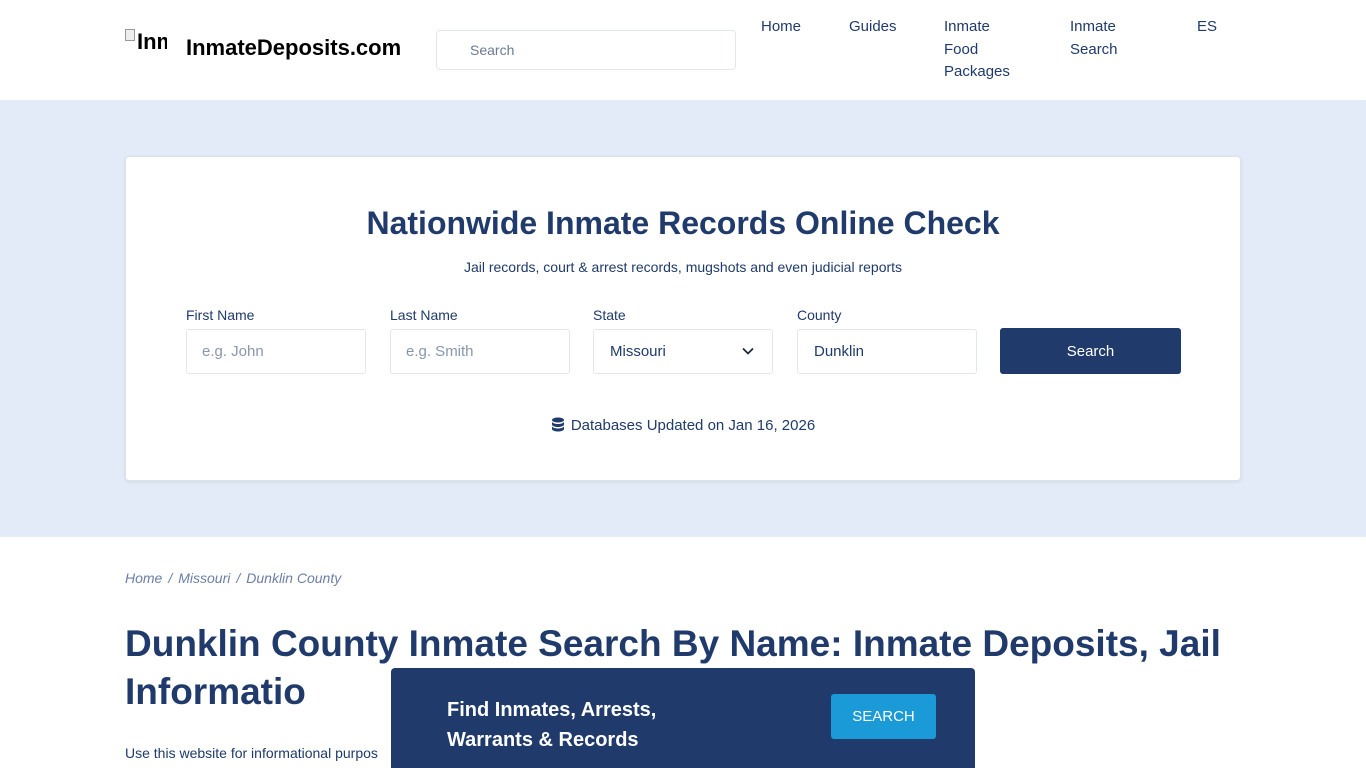  Describe the element at coordinates (480, 351) in the screenshot. I see `last-name-input` at that location.